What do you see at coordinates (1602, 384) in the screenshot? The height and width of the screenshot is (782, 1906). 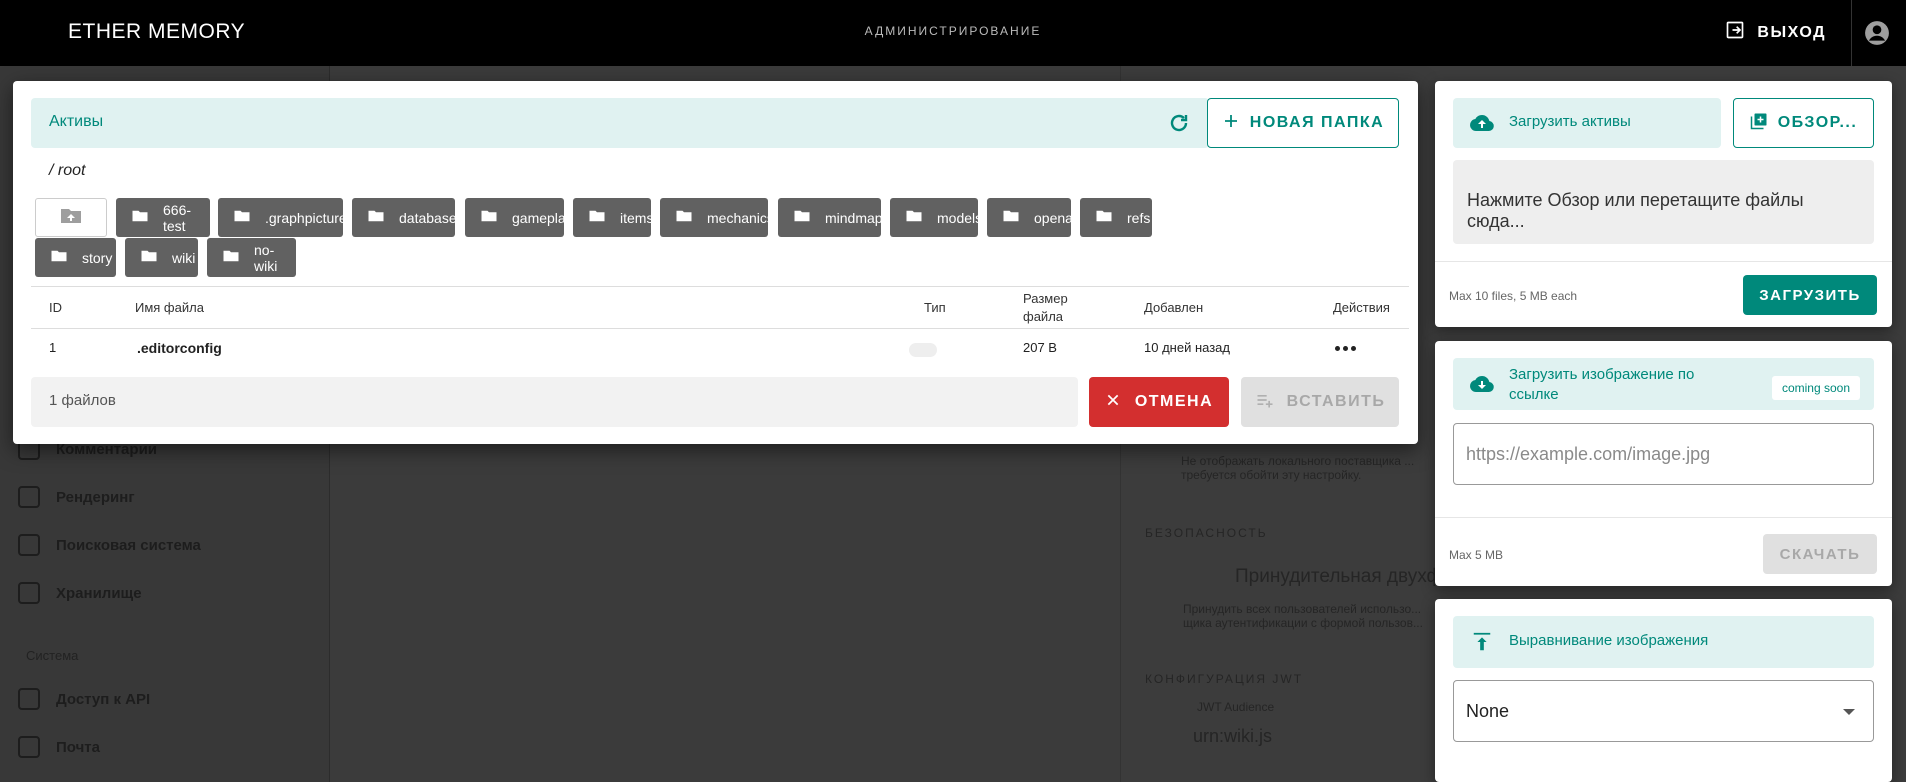 I see `url-upload-title: Загрузить изображение по ссылке` at bounding box center [1602, 384].